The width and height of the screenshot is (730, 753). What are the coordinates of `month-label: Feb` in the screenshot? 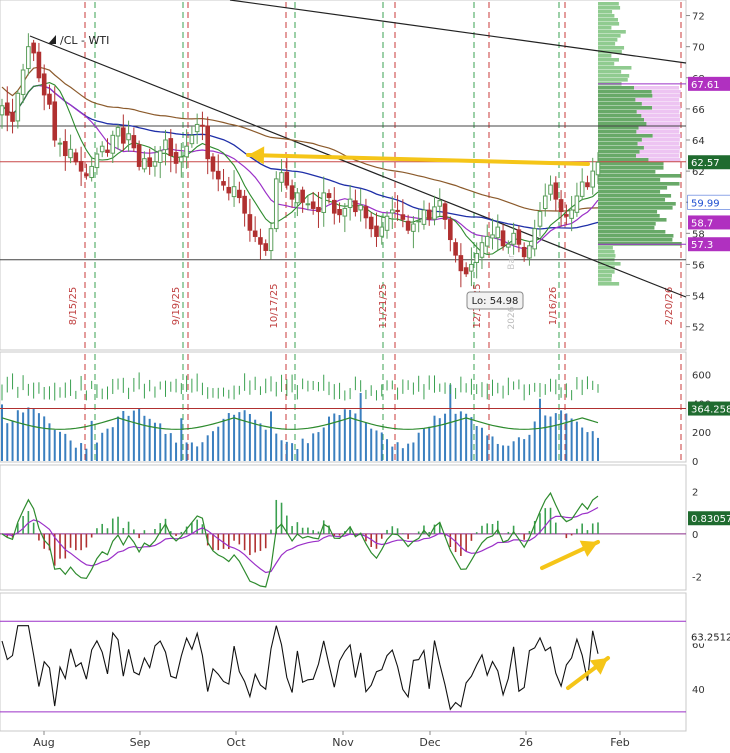 It's located at (619, 742).